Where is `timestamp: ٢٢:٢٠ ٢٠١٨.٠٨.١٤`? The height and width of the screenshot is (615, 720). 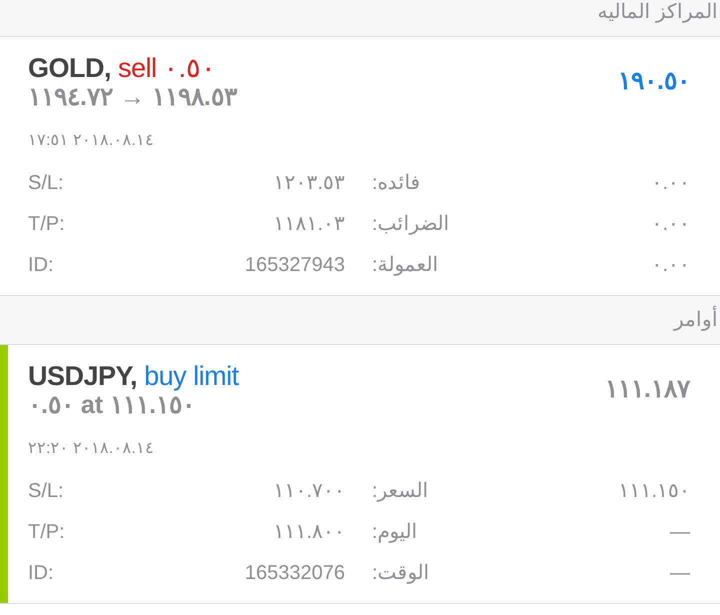
timestamp: ٢٢:٢٠ ٢٠١٨.٠٨.١٤ is located at coordinates (91, 449).